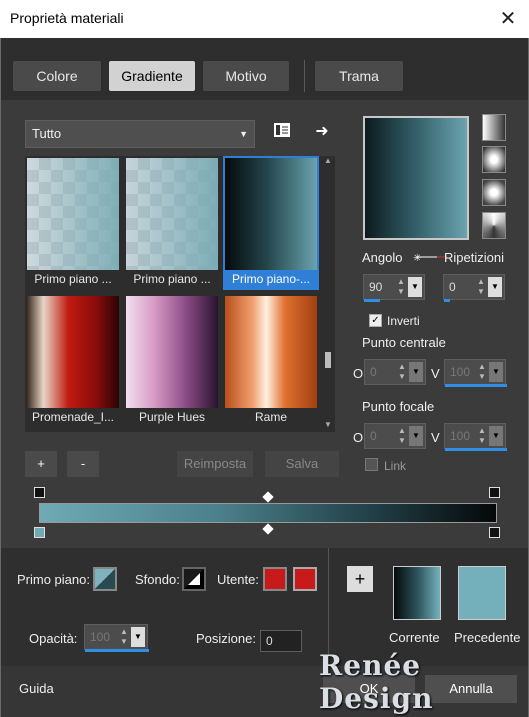  Describe the element at coordinates (117, 650) in the screenshot. I see `opacity-slider-fill` at that location.